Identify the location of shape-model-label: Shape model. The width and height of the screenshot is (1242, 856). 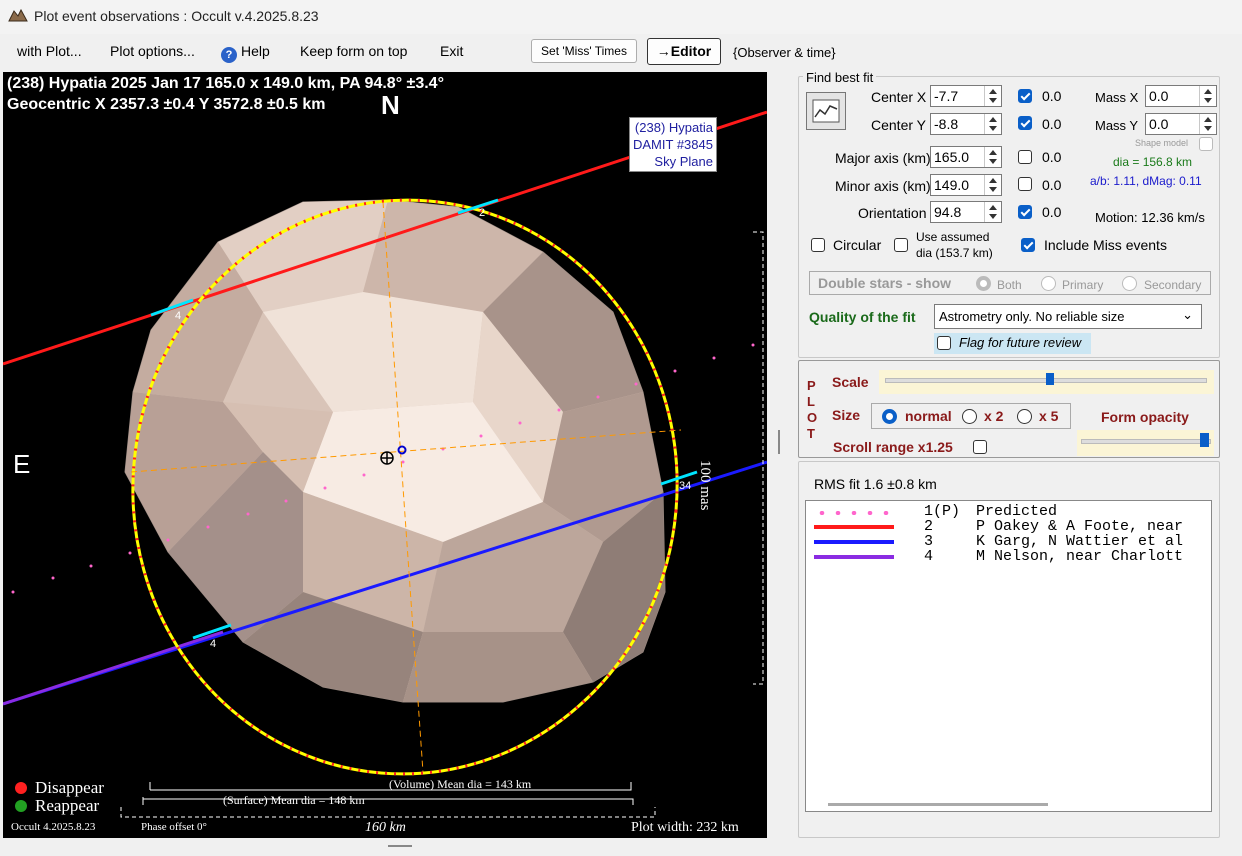
(1162, 143).